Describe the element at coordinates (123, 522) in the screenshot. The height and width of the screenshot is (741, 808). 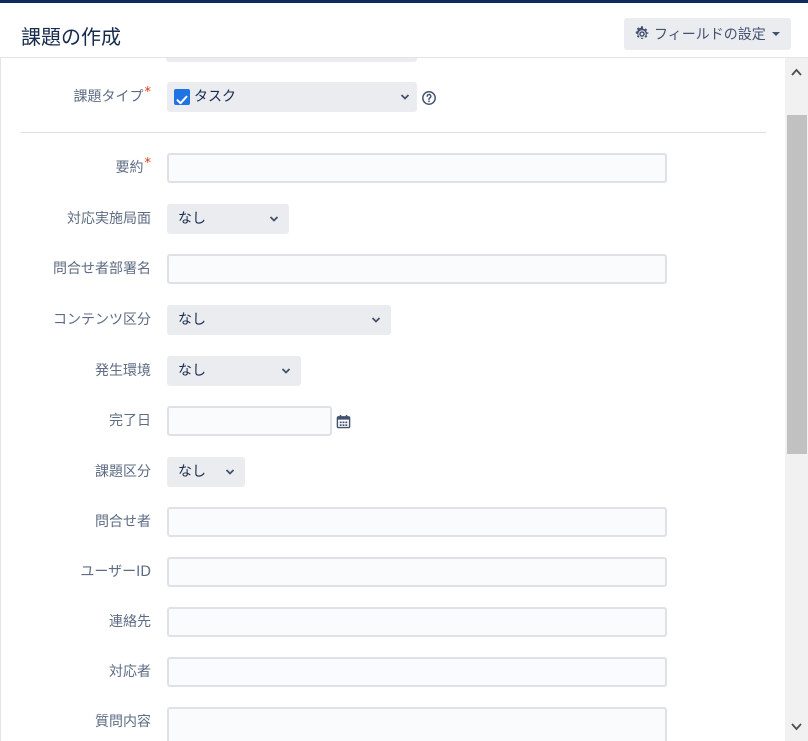
I see `inquirer-label: 問合せ者` at that location.